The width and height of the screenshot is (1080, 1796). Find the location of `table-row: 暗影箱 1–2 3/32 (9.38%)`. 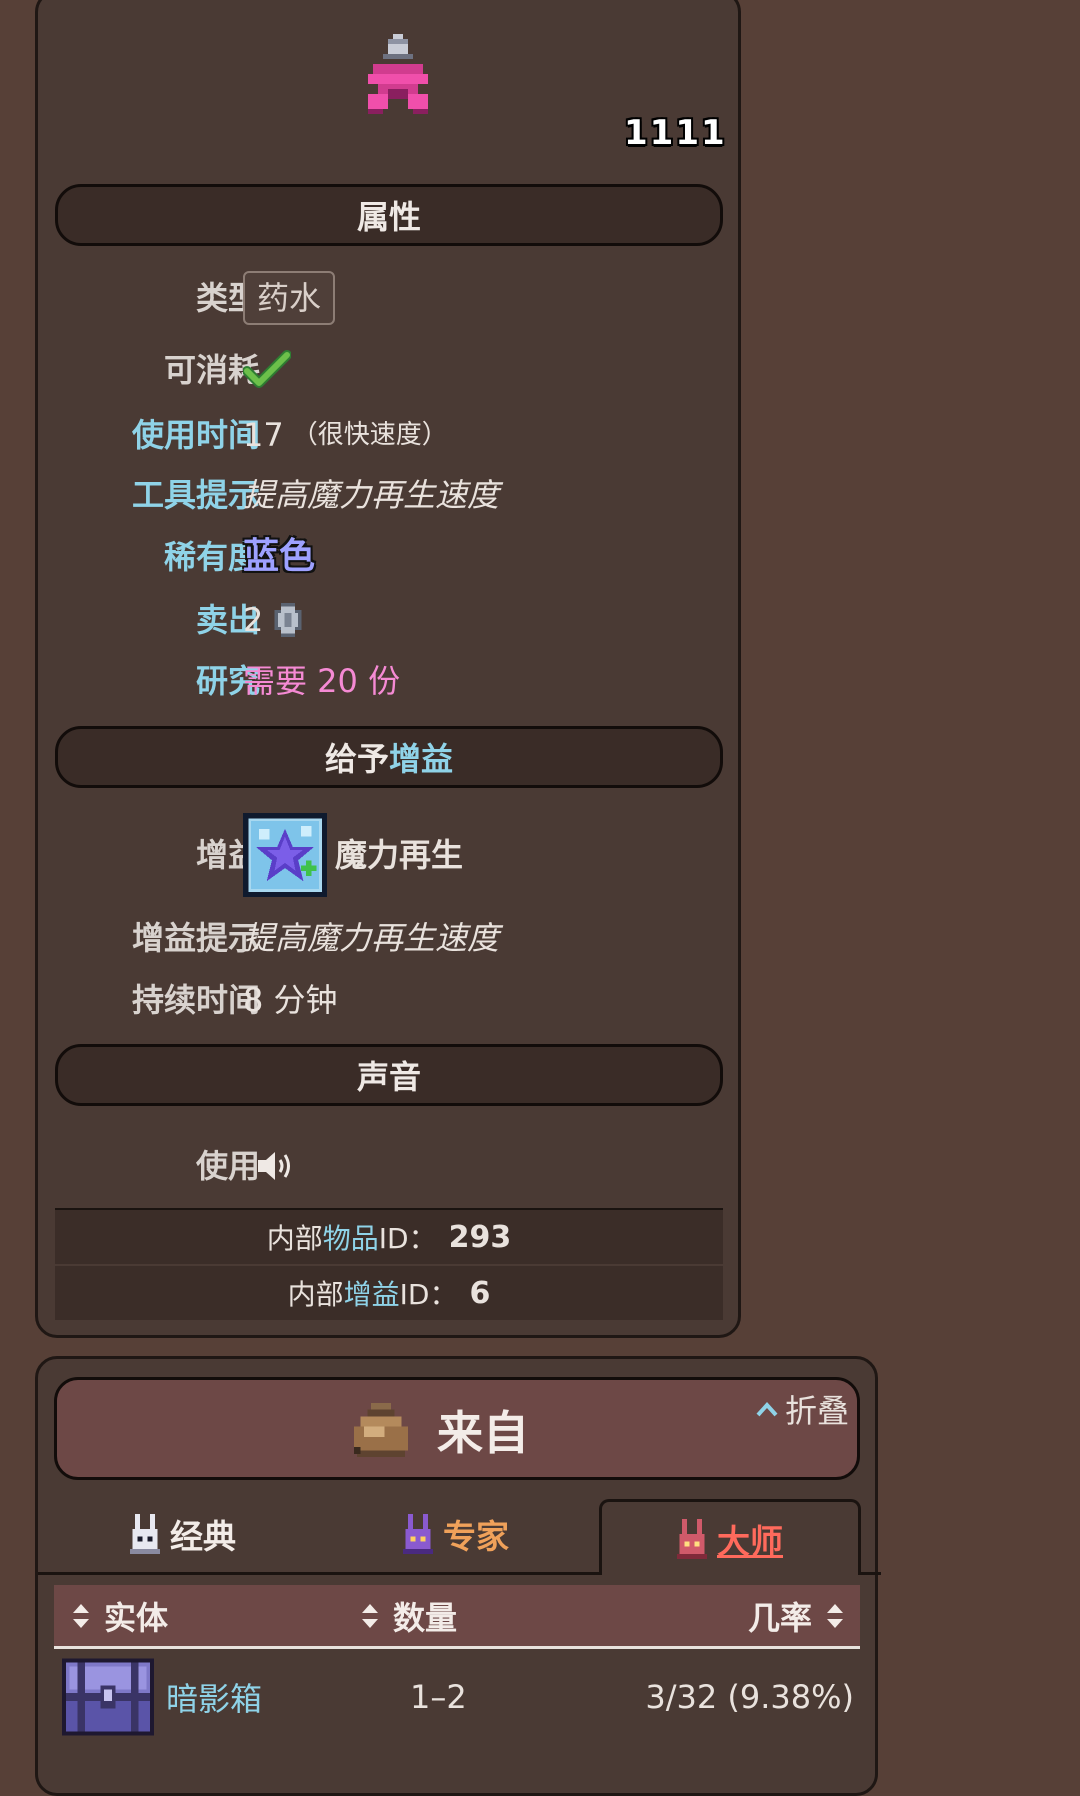

table-row: 暗影箱 1–2 3/32 (9.38%) is located at coordinates (457, 1697).